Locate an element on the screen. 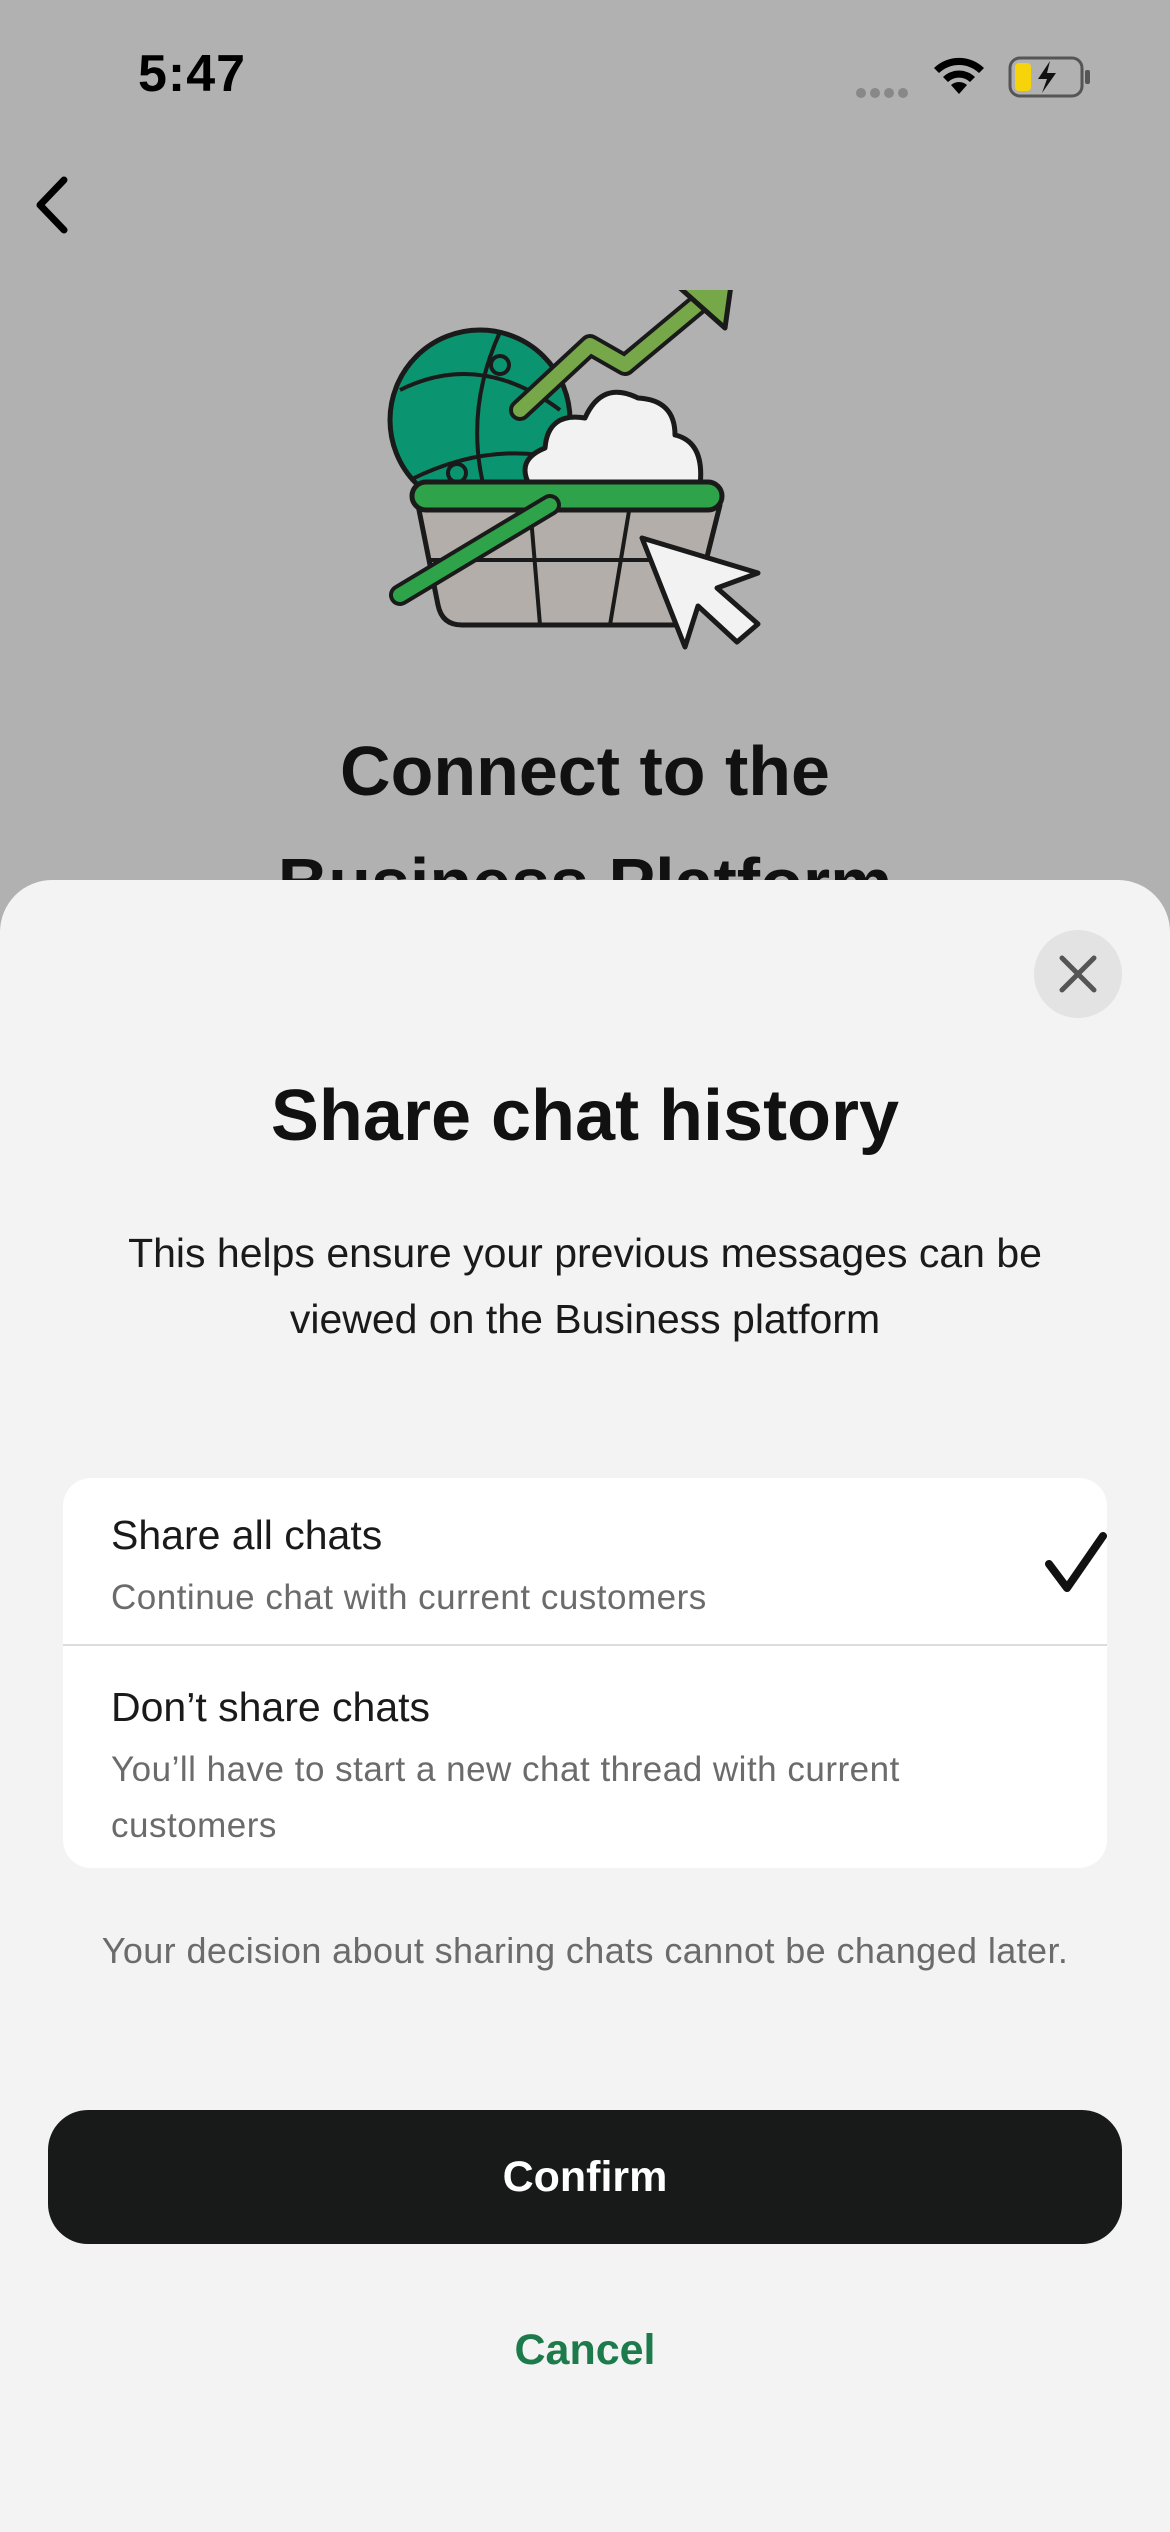 The width and height of the screenshot is (1170, 2532). cancel-button: Cancel is located at coordinates (585, 2350).